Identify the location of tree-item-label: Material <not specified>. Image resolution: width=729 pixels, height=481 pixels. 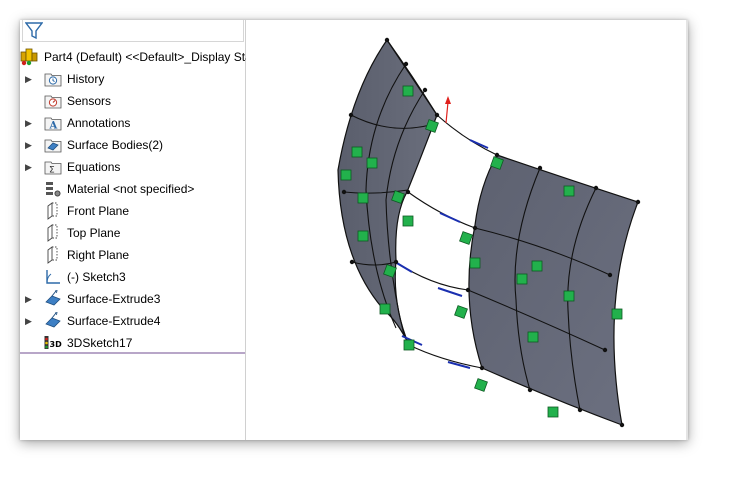
(131, 189).